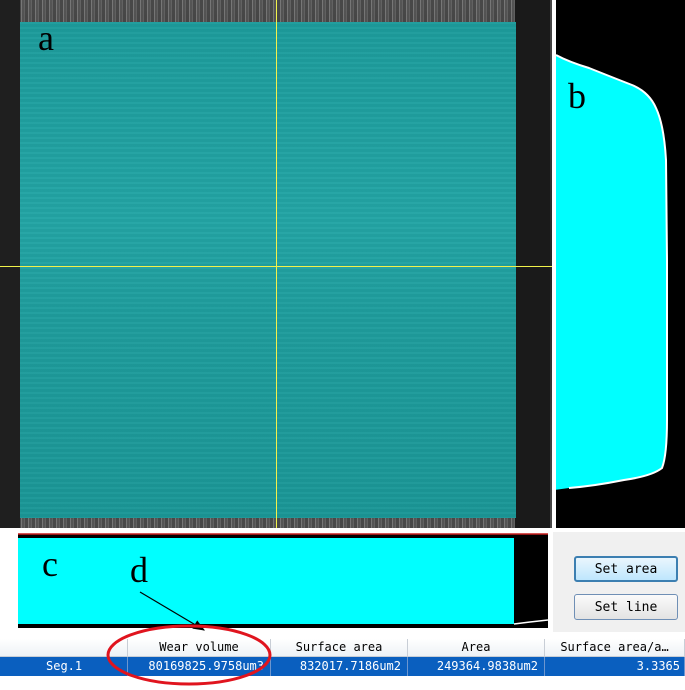 The width and height of the screenshot is (685, 690). What do you see at coordinates (610, 272) in the screenshot?
I see `vertical-profile-fill` at bounding box center [610, 272].